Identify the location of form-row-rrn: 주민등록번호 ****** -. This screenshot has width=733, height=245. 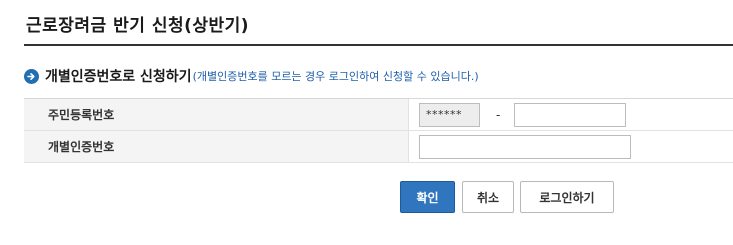
(378, 115).